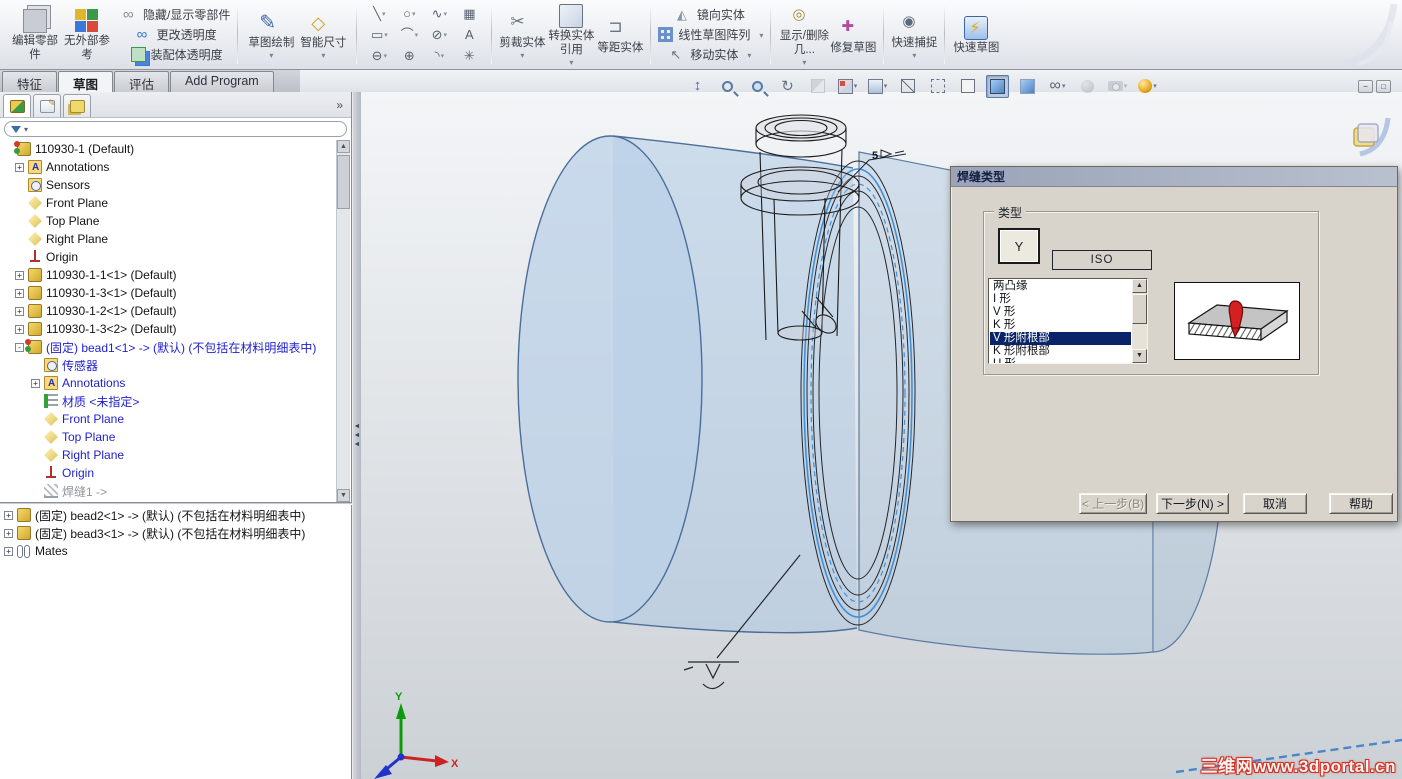  I want to click on weld-standard-box: ISO, so click(1102, 260).